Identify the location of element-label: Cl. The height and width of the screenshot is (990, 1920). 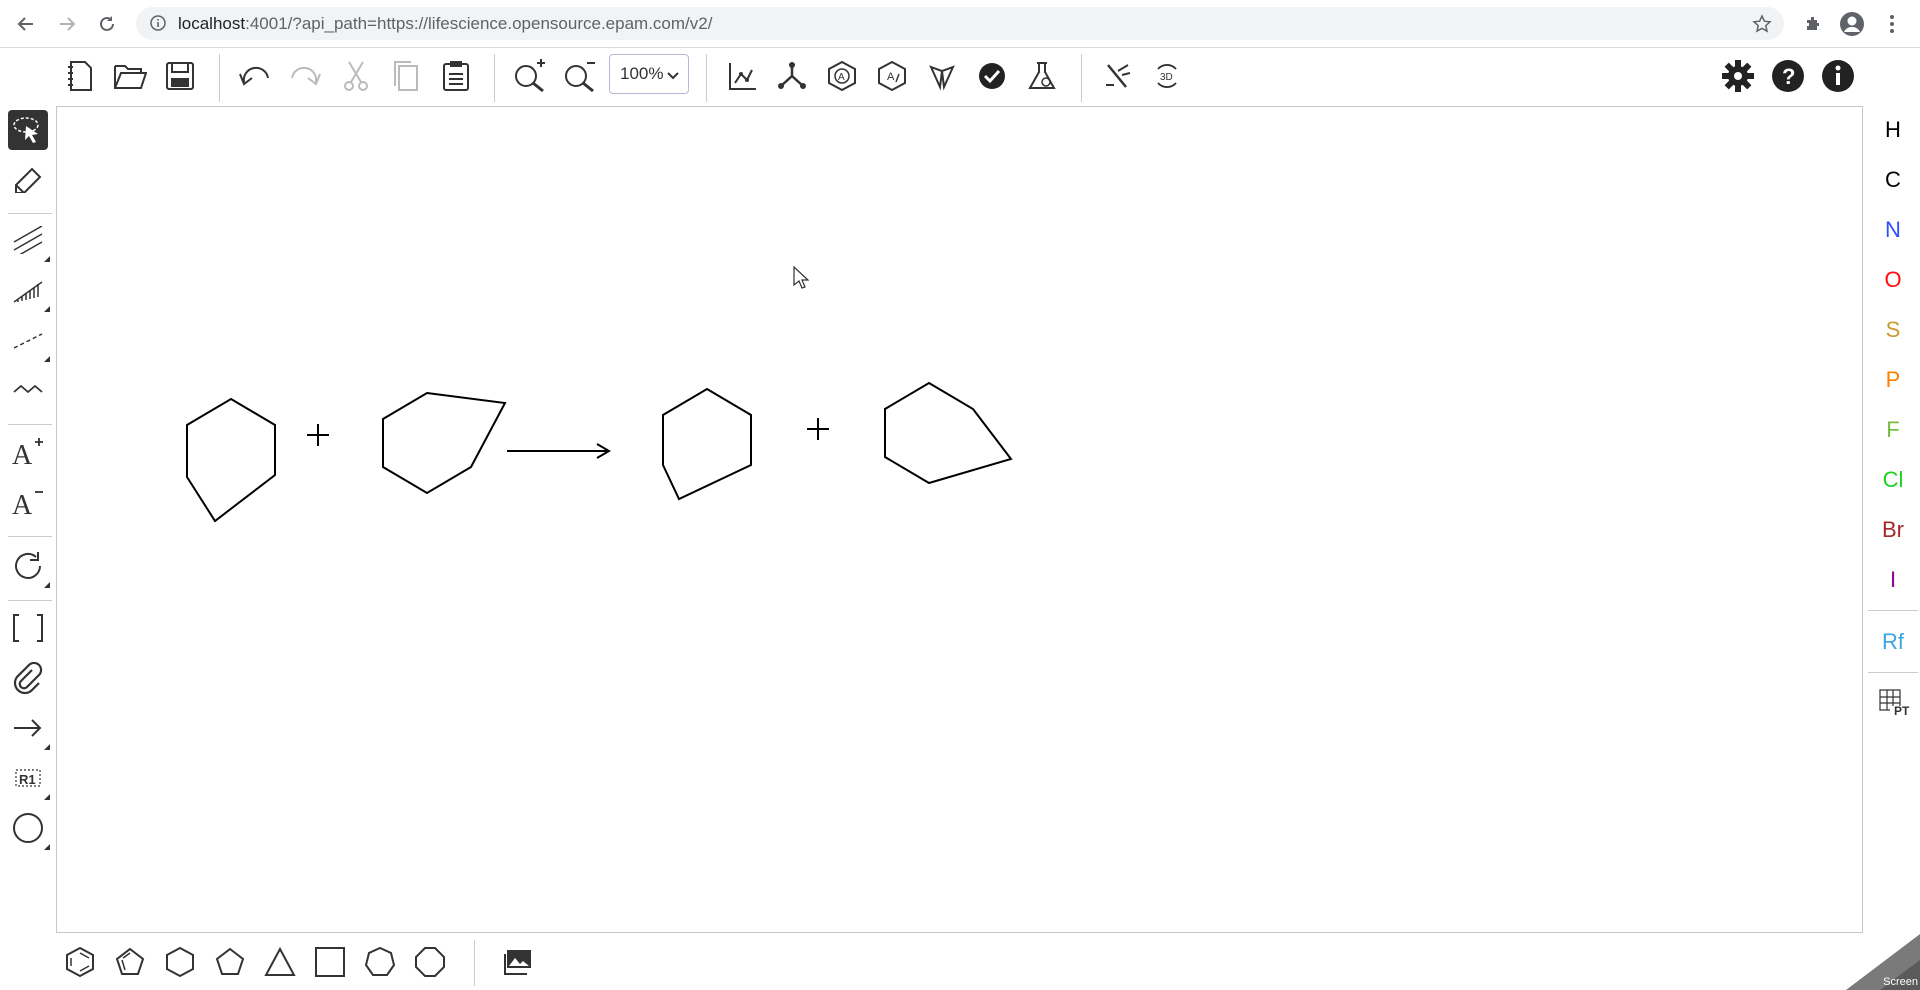
(1893, 479).